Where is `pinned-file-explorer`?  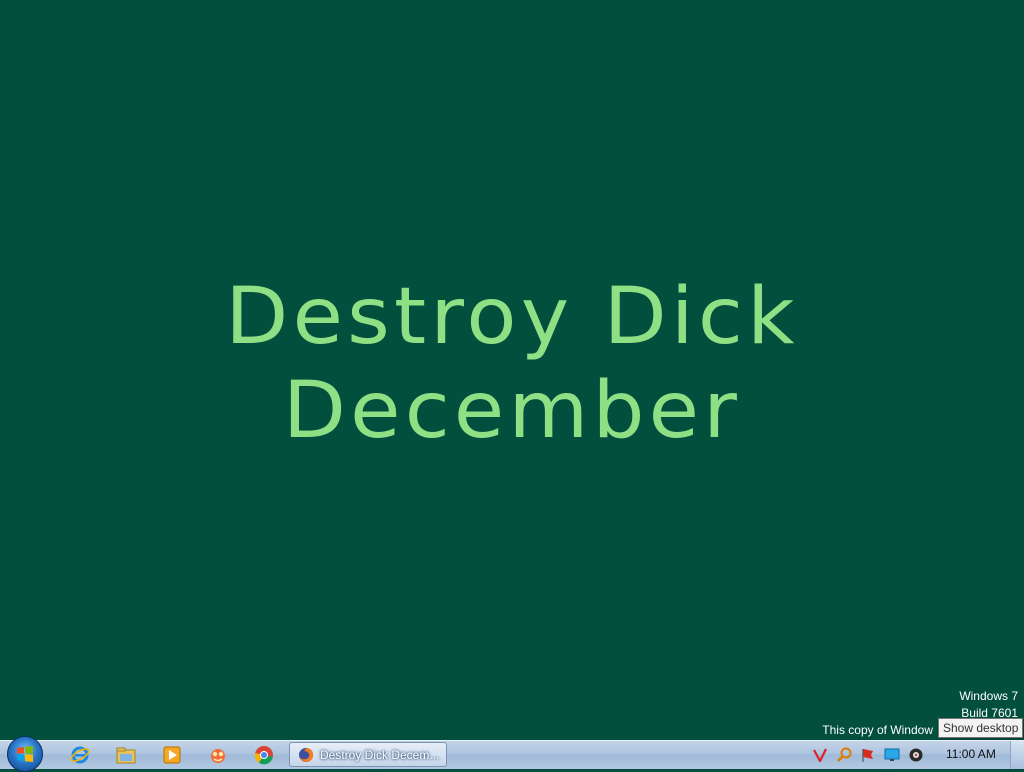
pinned-file-explorer is located at coordinates (126, 755).